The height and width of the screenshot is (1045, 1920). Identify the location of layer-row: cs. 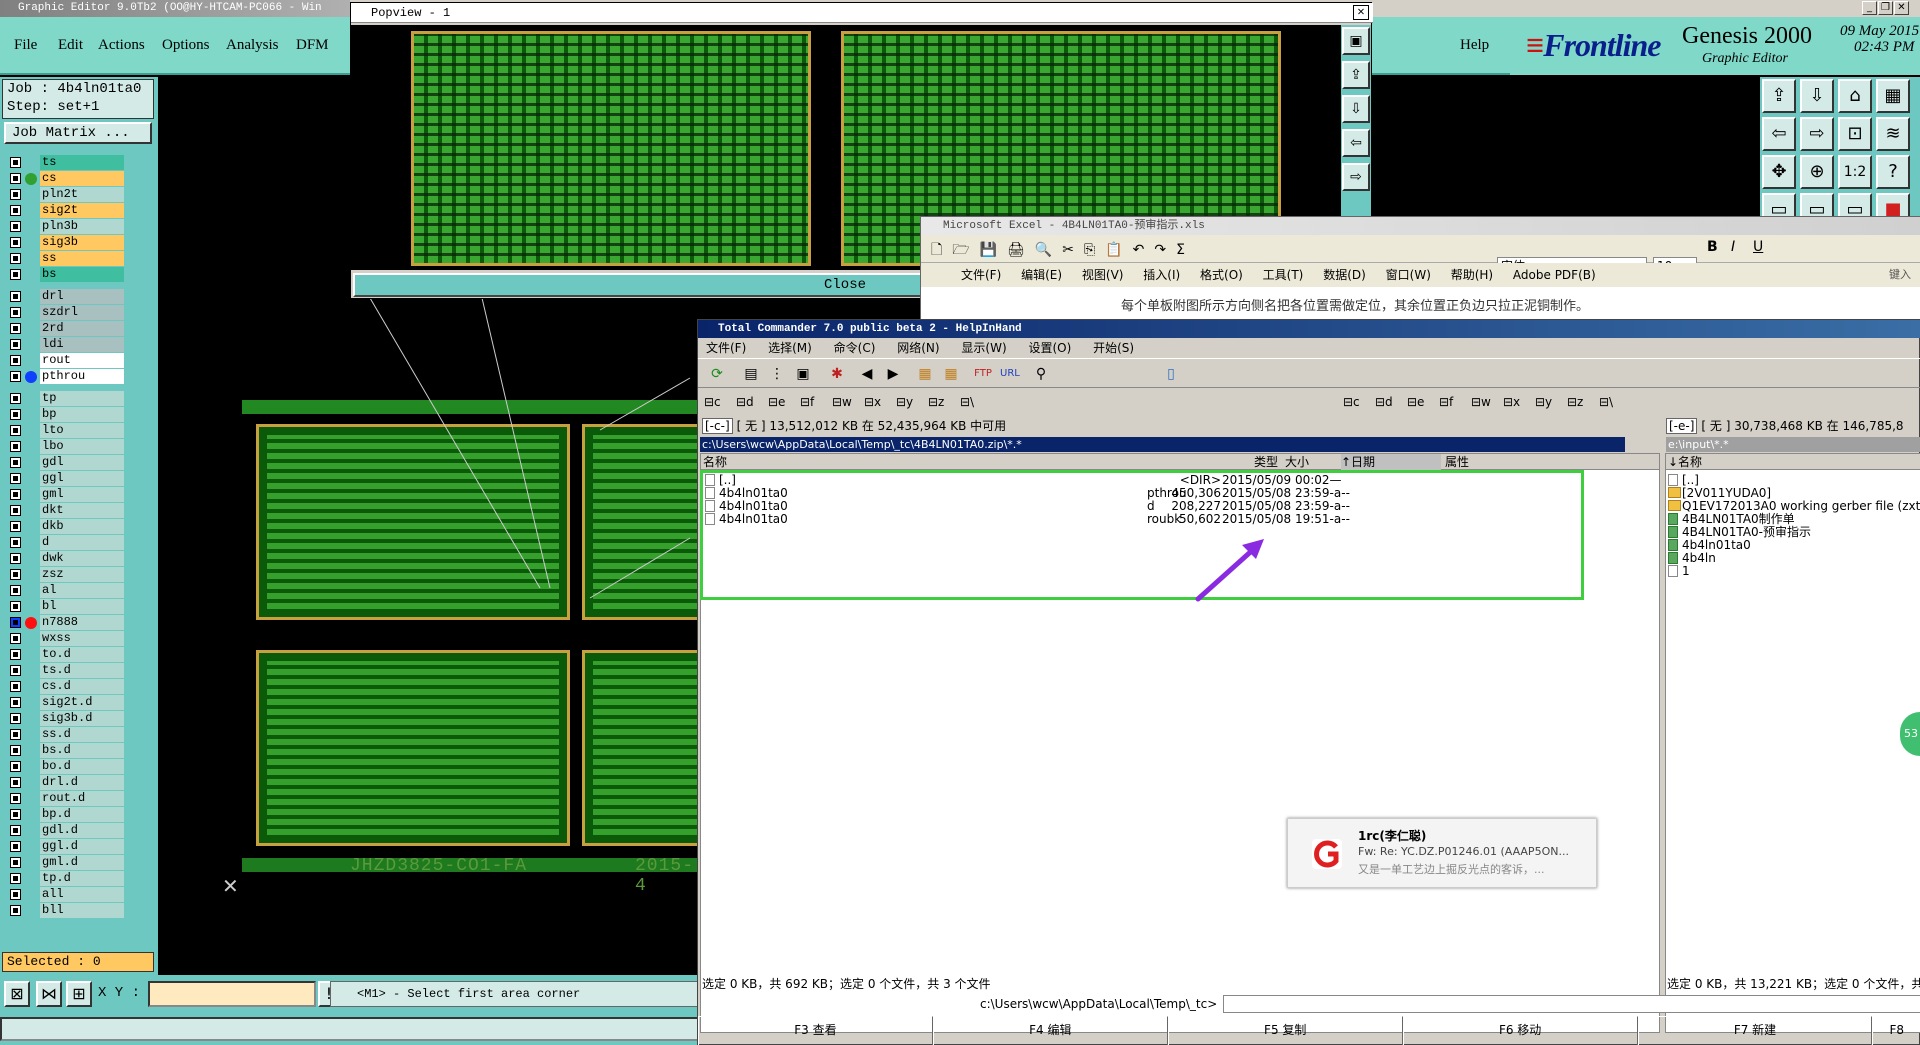
(79, 179).